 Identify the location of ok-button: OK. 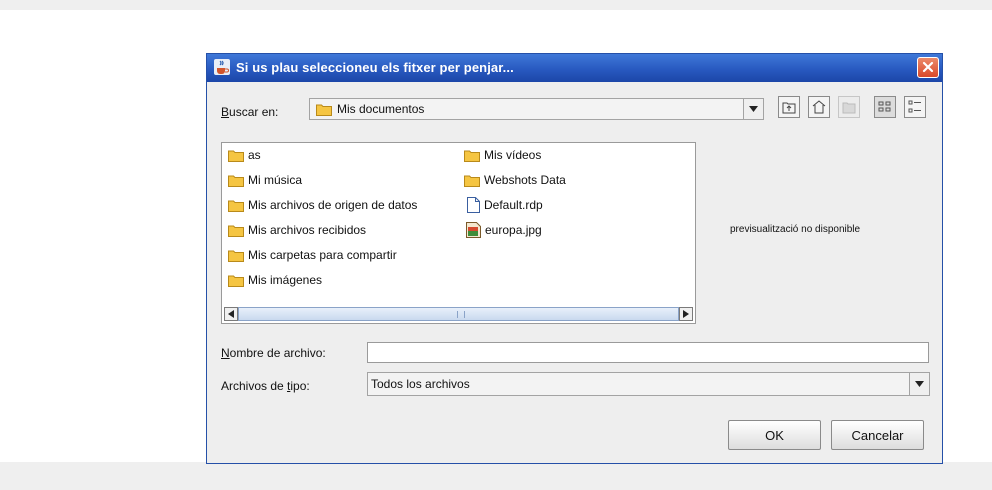
(774, 435).